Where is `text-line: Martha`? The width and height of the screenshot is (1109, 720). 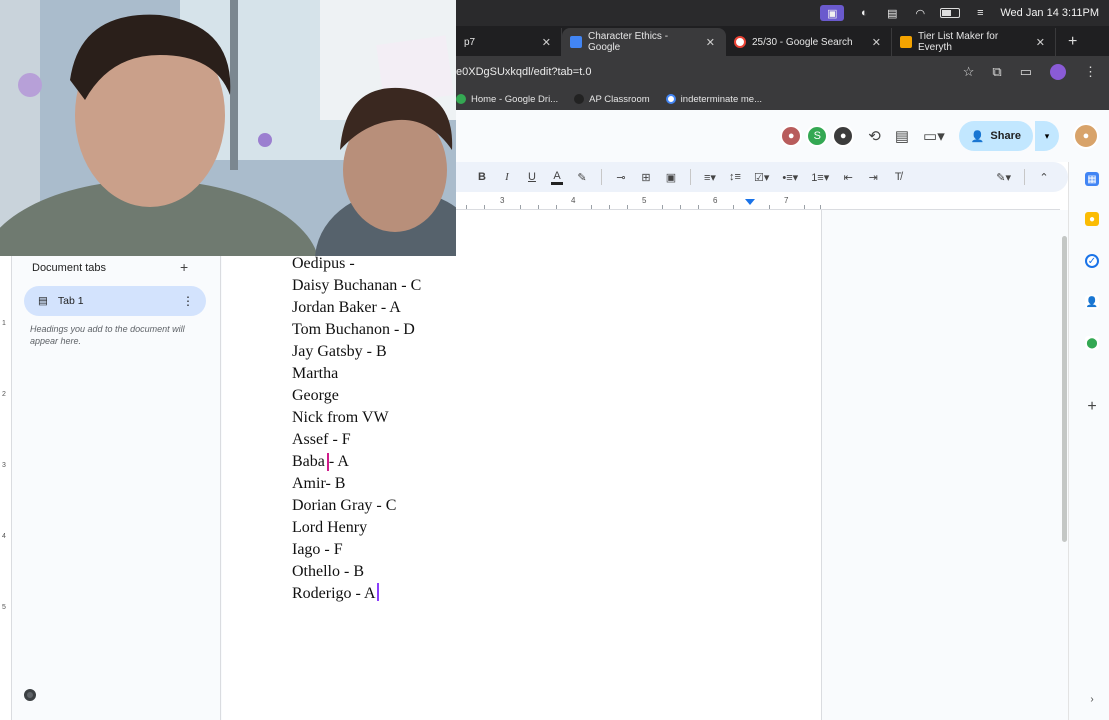 text-line: Martha is located at coordinates (356, 374).